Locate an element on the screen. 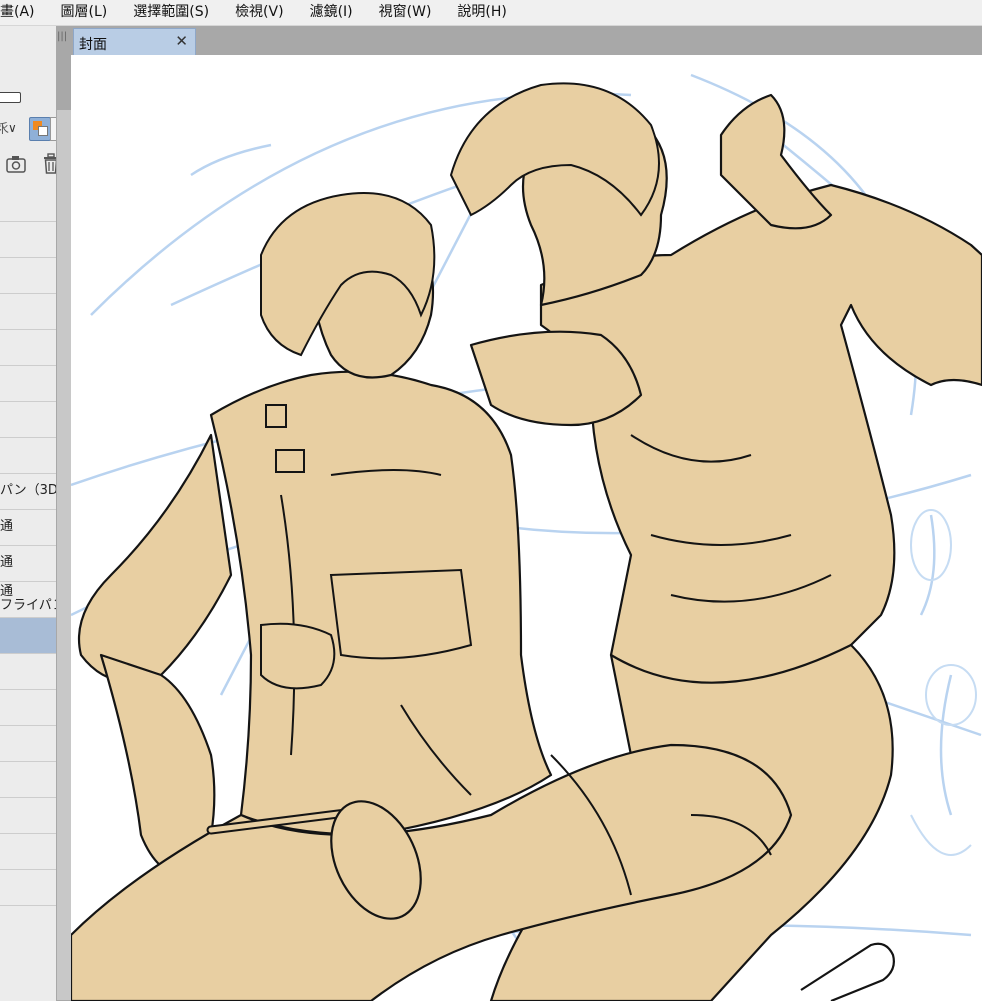 This screenshot has width=982, height=1001. panel-scrollbar is located at coordinates (64, 555).